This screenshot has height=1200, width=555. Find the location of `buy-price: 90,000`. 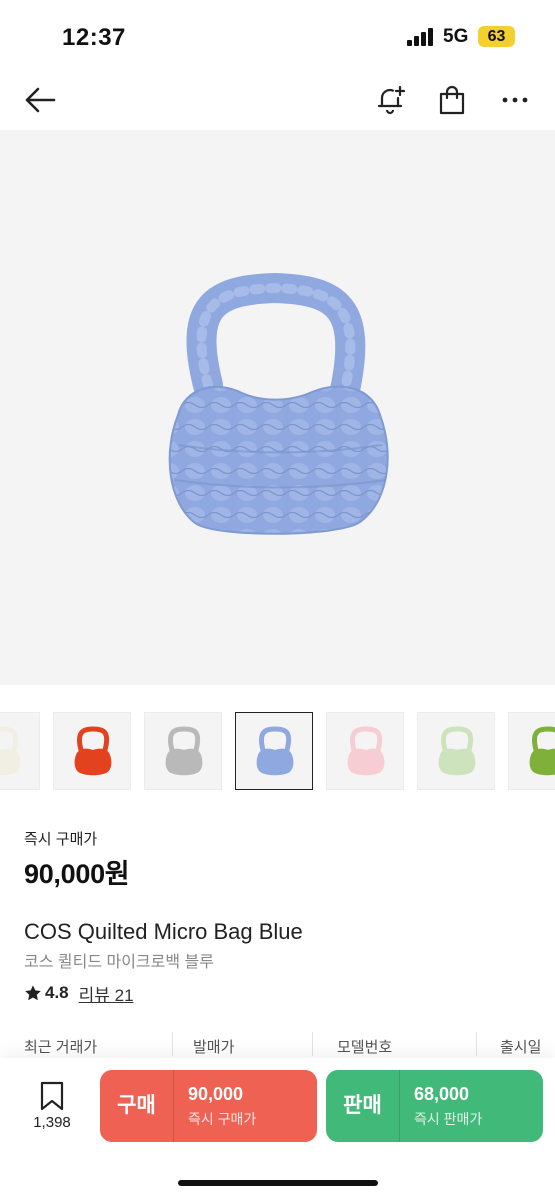

buy-price: 90,000 is located at coordinates (216, 1094).